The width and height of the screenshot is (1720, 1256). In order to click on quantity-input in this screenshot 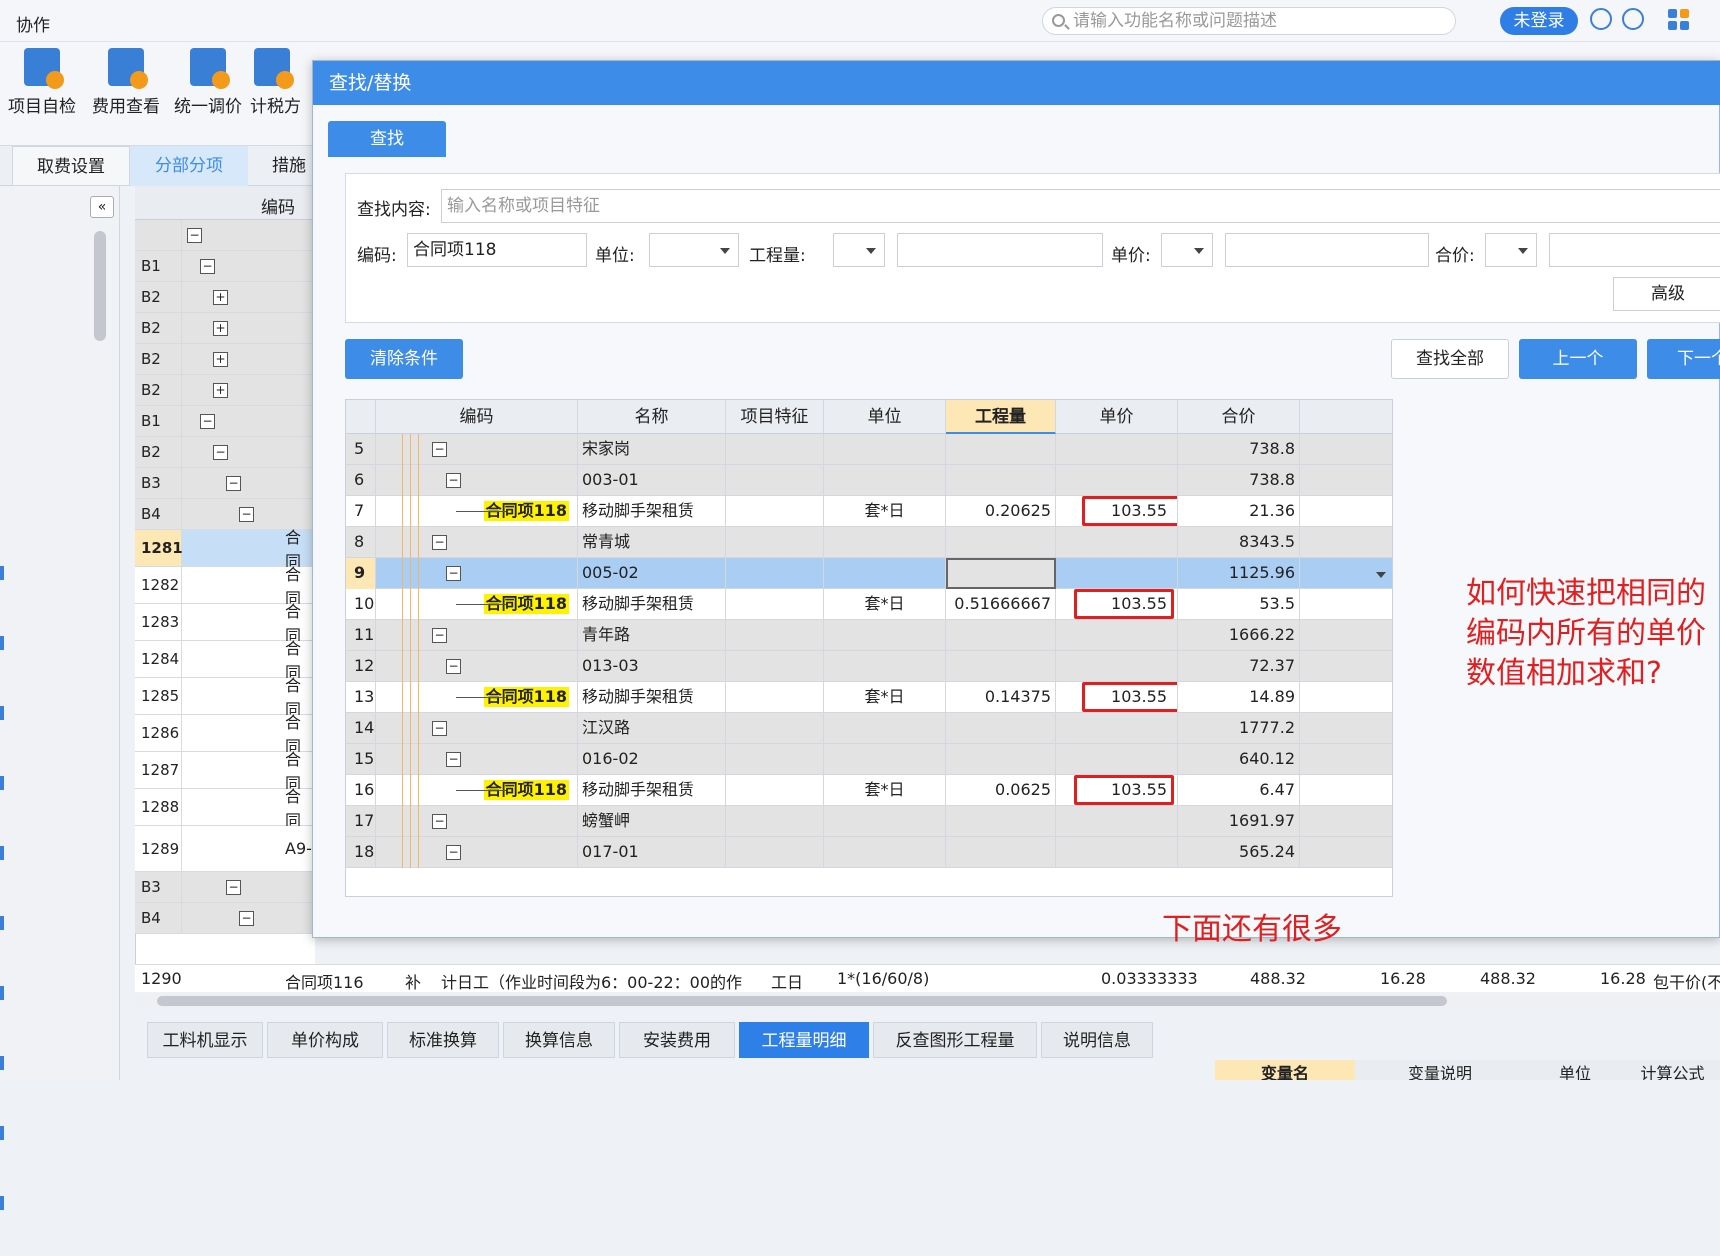, I will do `click(1000, 250)`.